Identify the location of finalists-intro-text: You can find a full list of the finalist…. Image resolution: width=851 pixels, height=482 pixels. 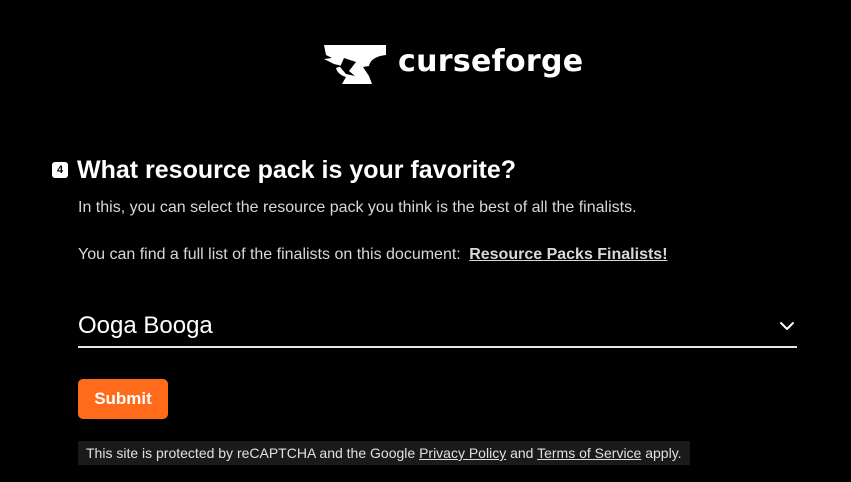
(269, 254).